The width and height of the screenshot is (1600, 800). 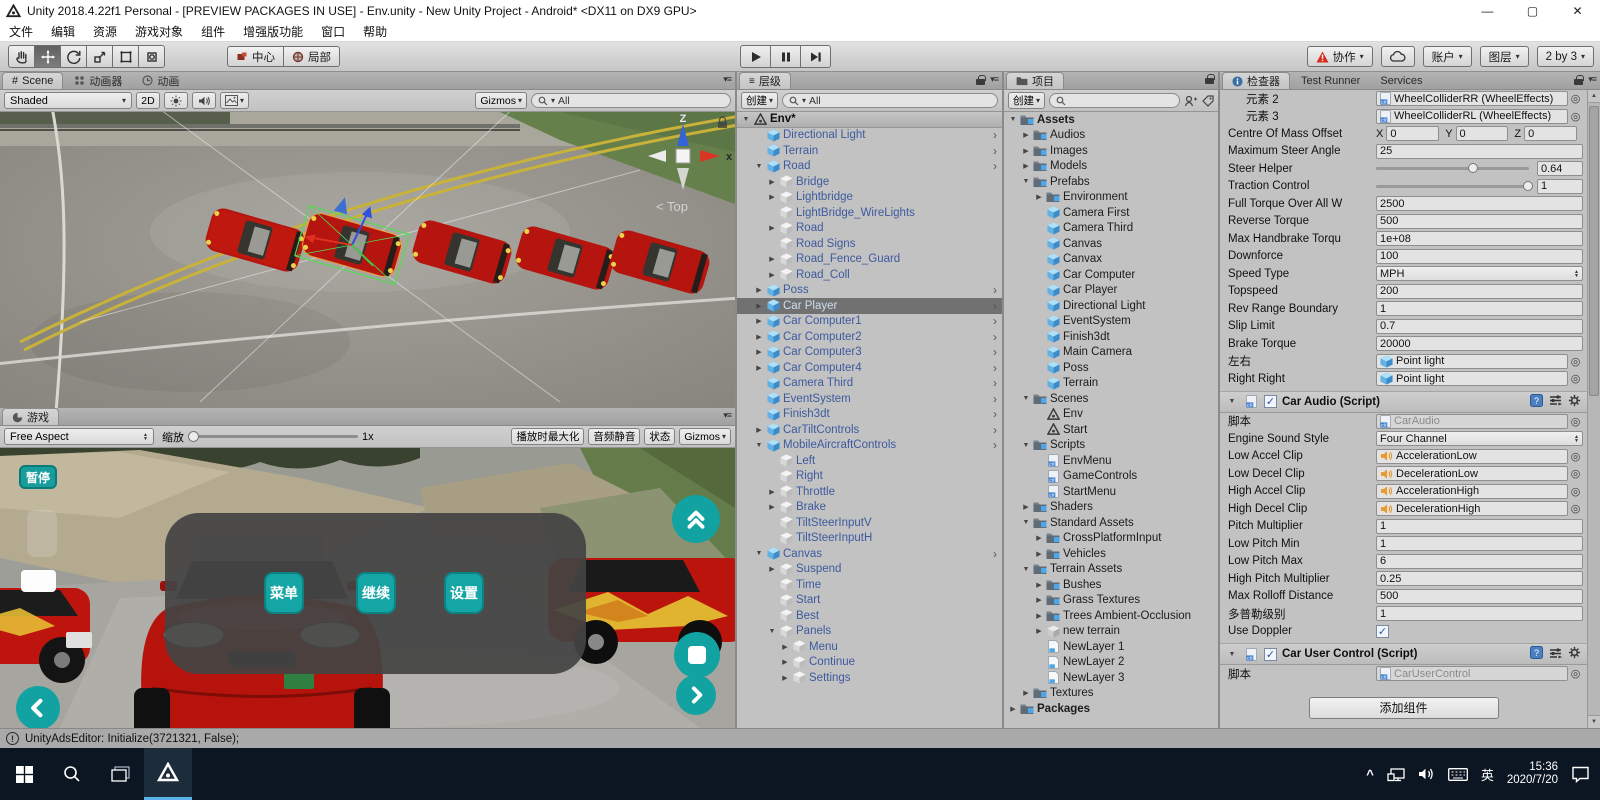 What do you see at coordinates (1479, 291) in the screenshot?
I see `value-field: 200` at bounding box center [1479, 291].